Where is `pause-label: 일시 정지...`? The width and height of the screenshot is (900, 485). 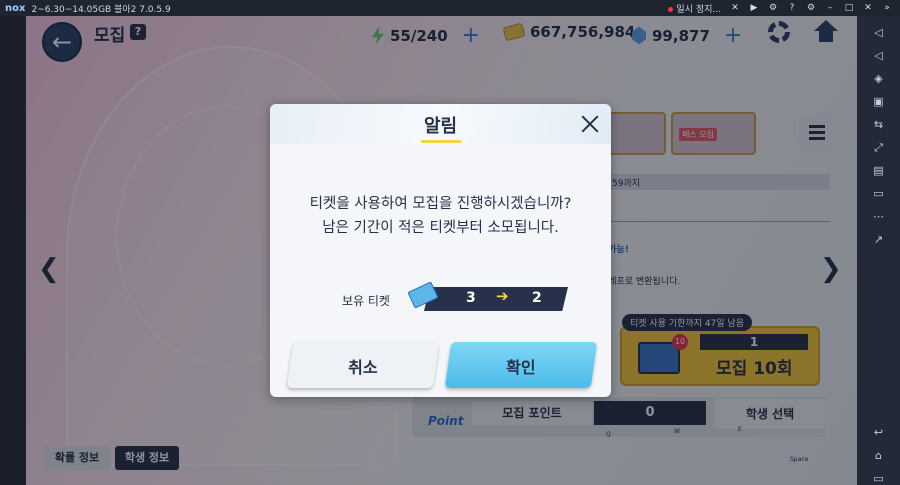
pause-label: 일시 정지... is located at coordinates (698, 9).